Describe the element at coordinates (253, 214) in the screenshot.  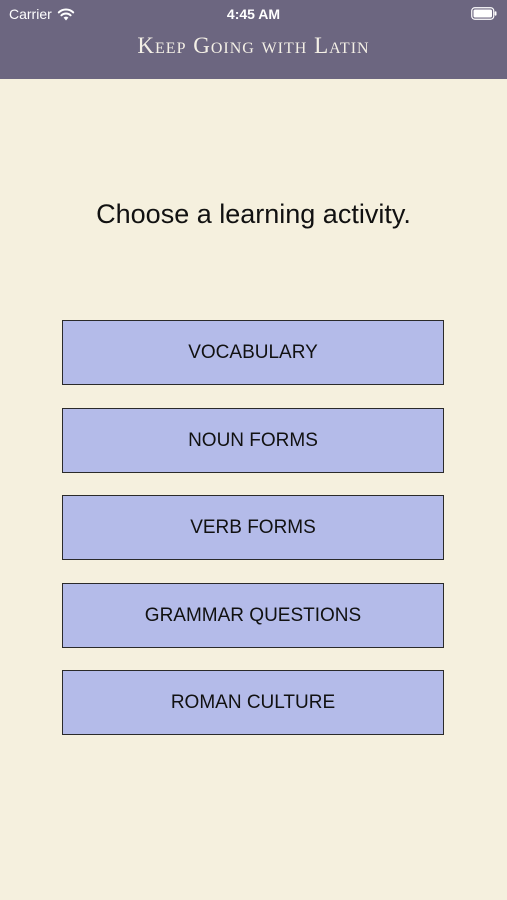
I see `activity-prompt: Choose a learning activity.` at that location.